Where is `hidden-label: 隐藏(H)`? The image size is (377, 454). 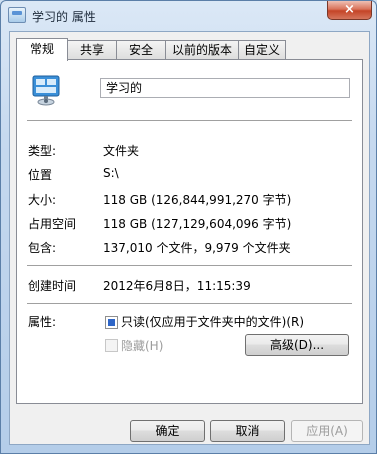 hidden-label: 隐藏(H) is located at coordinates (142, 346).